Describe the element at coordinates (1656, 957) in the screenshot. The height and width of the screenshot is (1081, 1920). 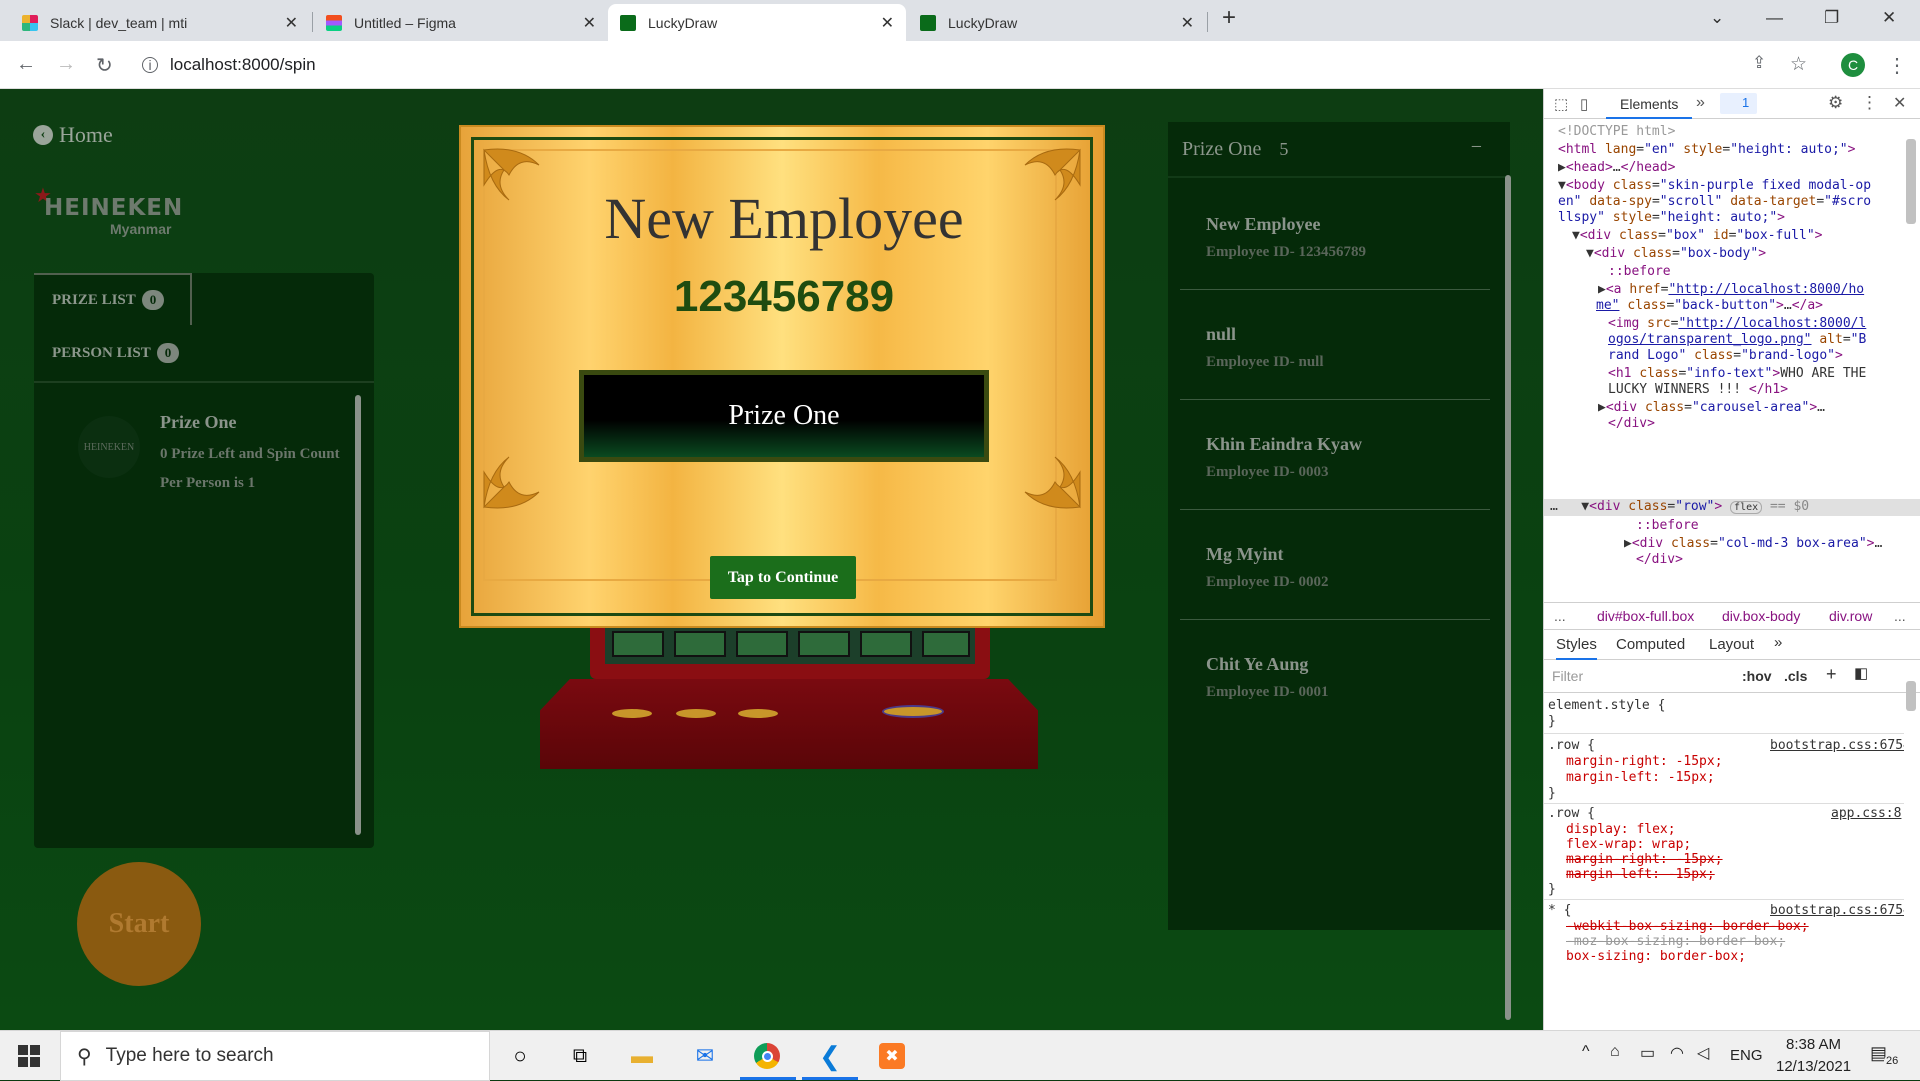
I see `rule-prop: box-sizing: border-box;` at that location.